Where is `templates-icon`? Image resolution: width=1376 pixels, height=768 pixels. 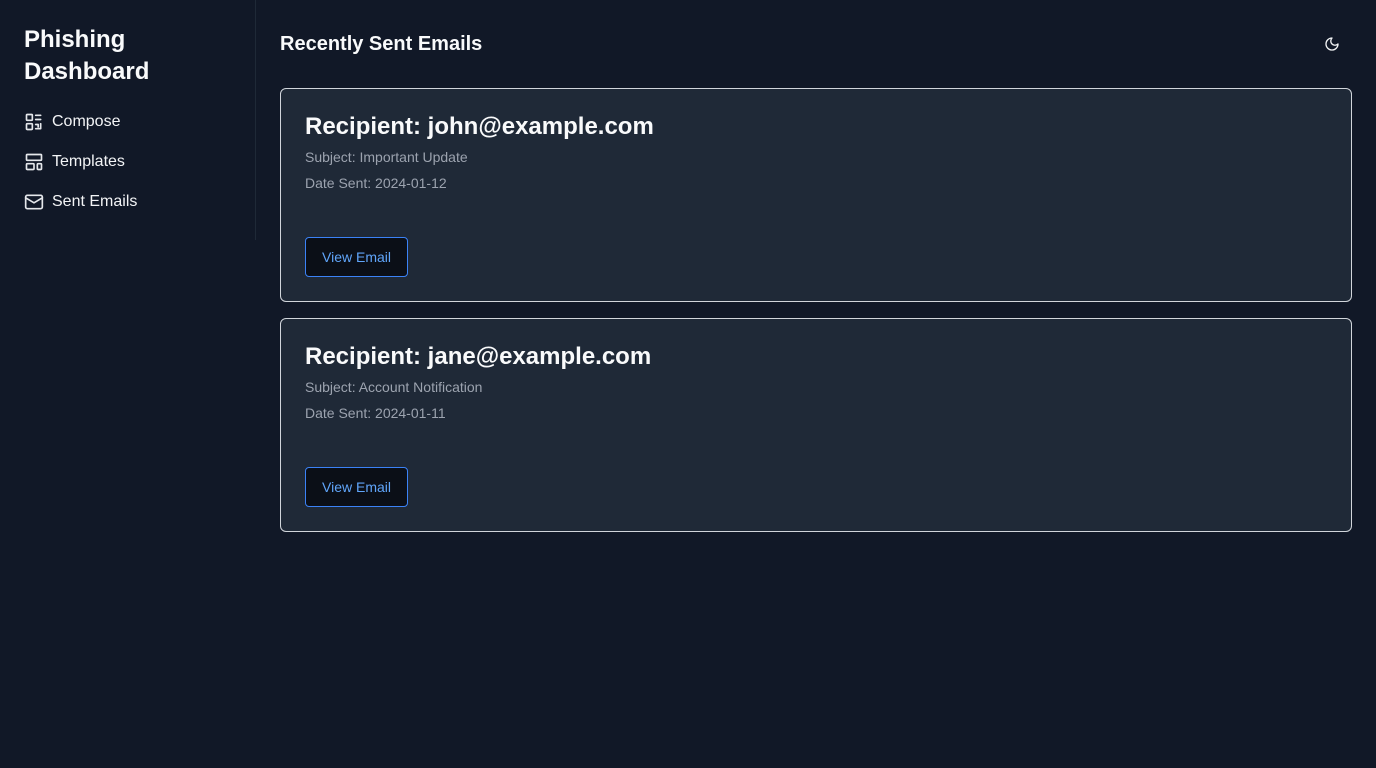 templates-icon is located at coordinates (34, 162).